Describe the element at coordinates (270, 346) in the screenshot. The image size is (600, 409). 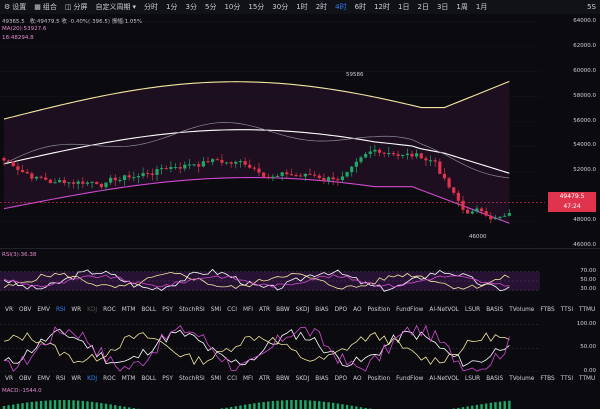
I see `oscillator-chart` at that location.